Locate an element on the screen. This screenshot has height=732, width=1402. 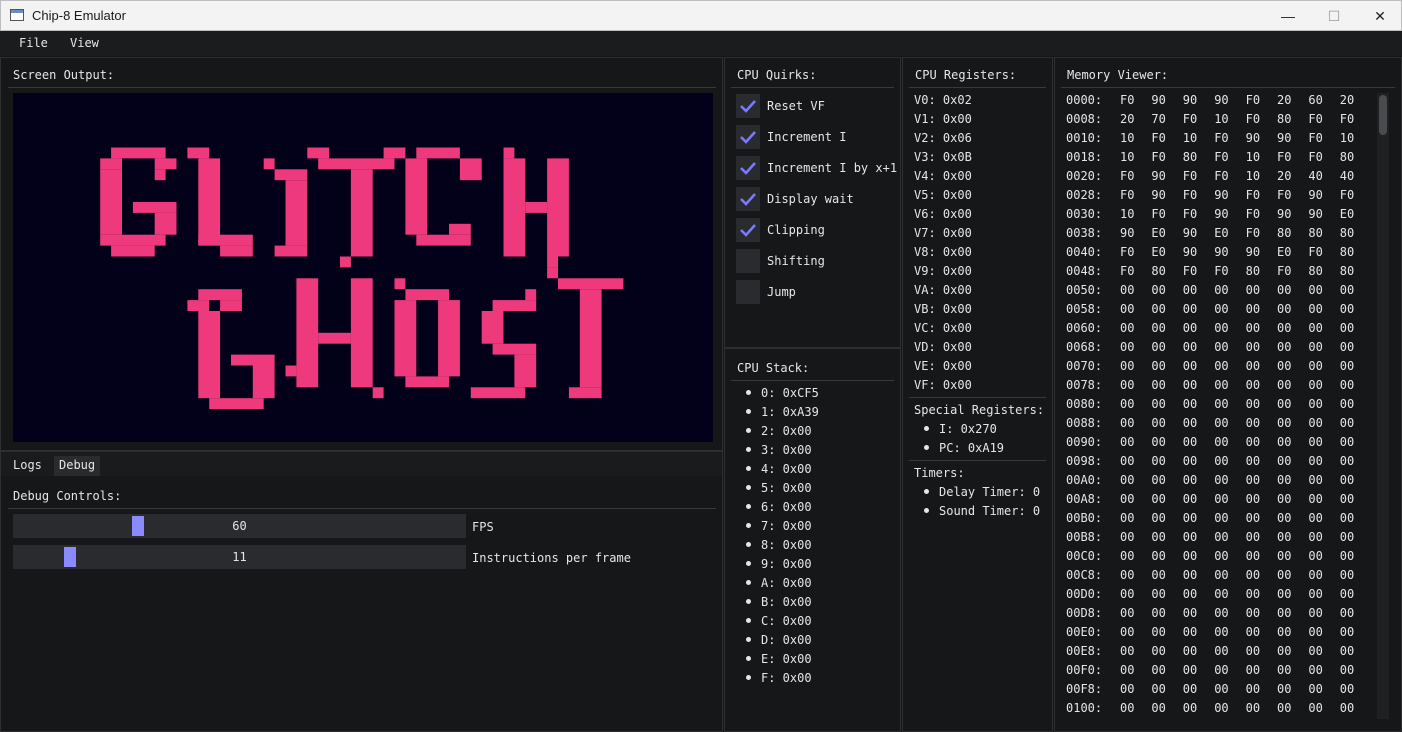
fps-slider-label: FPS is located at coordinates (483, 527).